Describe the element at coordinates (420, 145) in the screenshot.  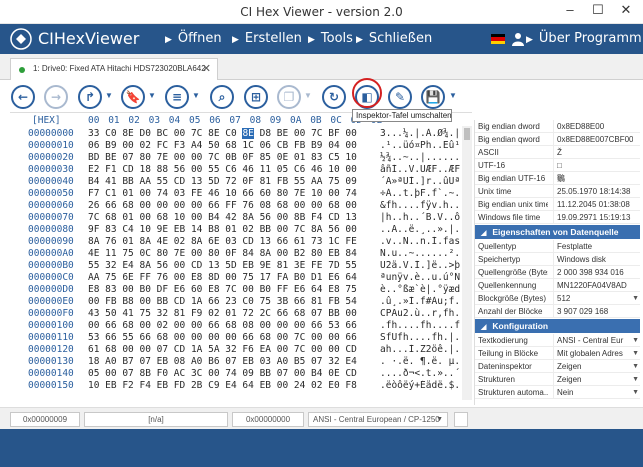
I see `row-ascii: .¹..üó¤Ph..Ëû¹..` at that location.